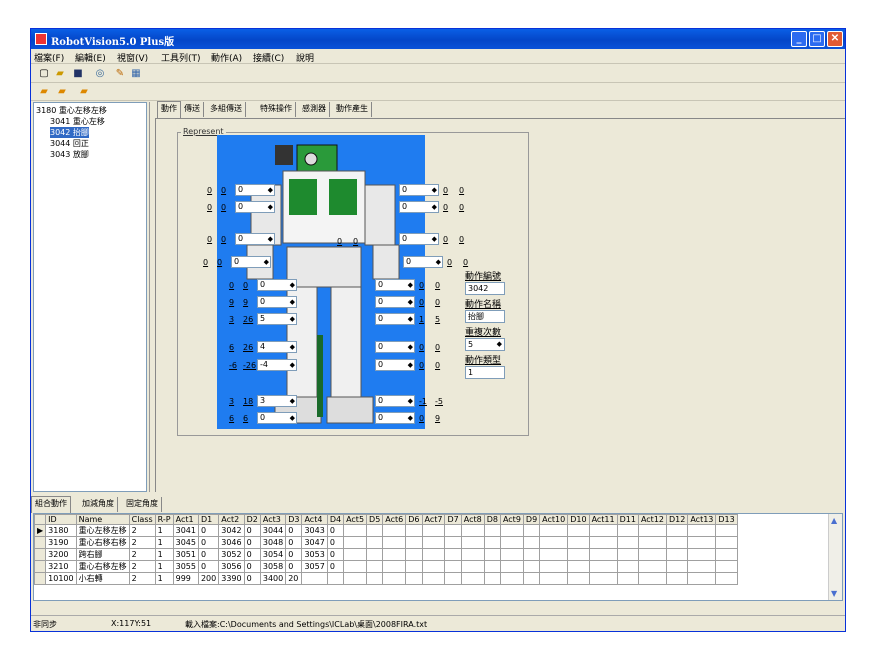 This screenshot has height=662, width=874. I want to click on menu-connect: 接續(C), so click(268, 57).